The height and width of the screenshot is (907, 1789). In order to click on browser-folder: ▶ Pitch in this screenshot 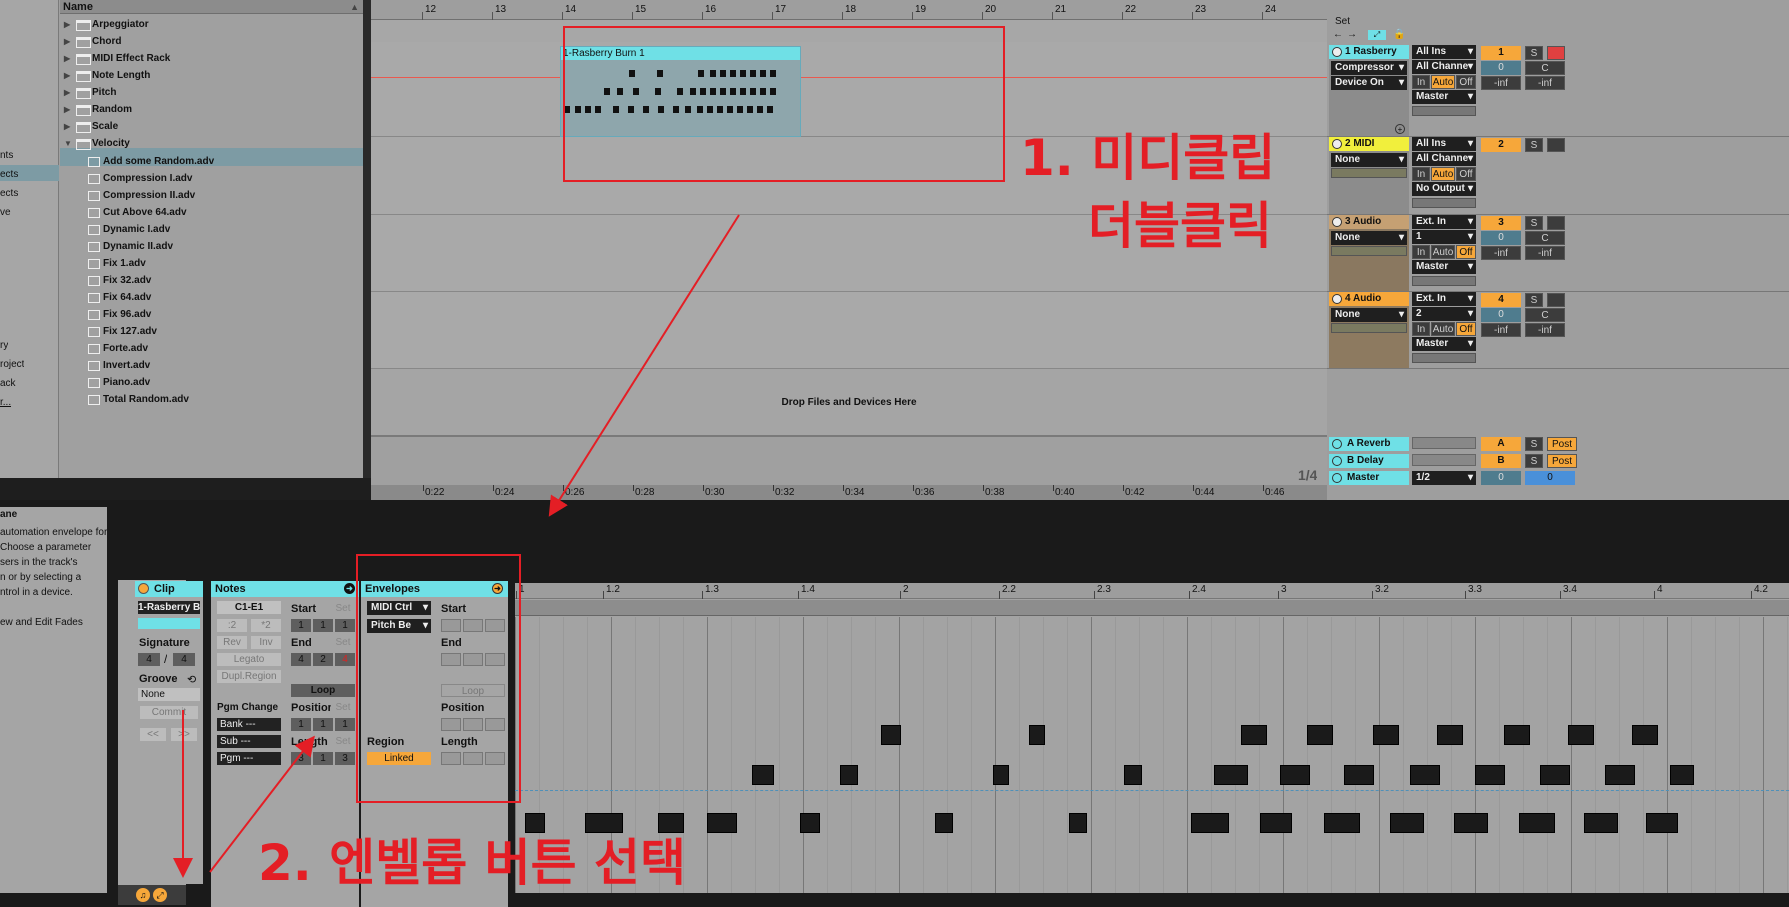, I will do `click(210, 93)`.